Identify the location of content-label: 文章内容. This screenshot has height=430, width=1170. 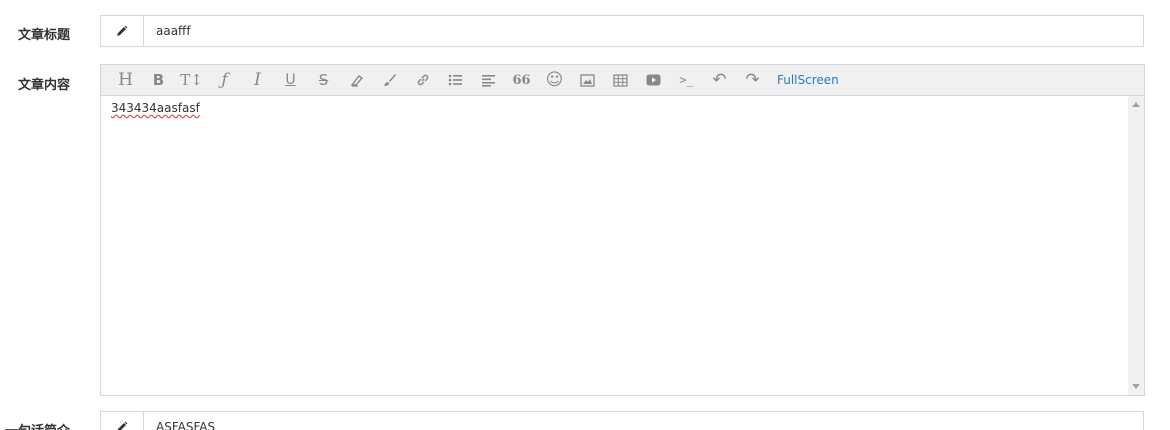
(43, 85).